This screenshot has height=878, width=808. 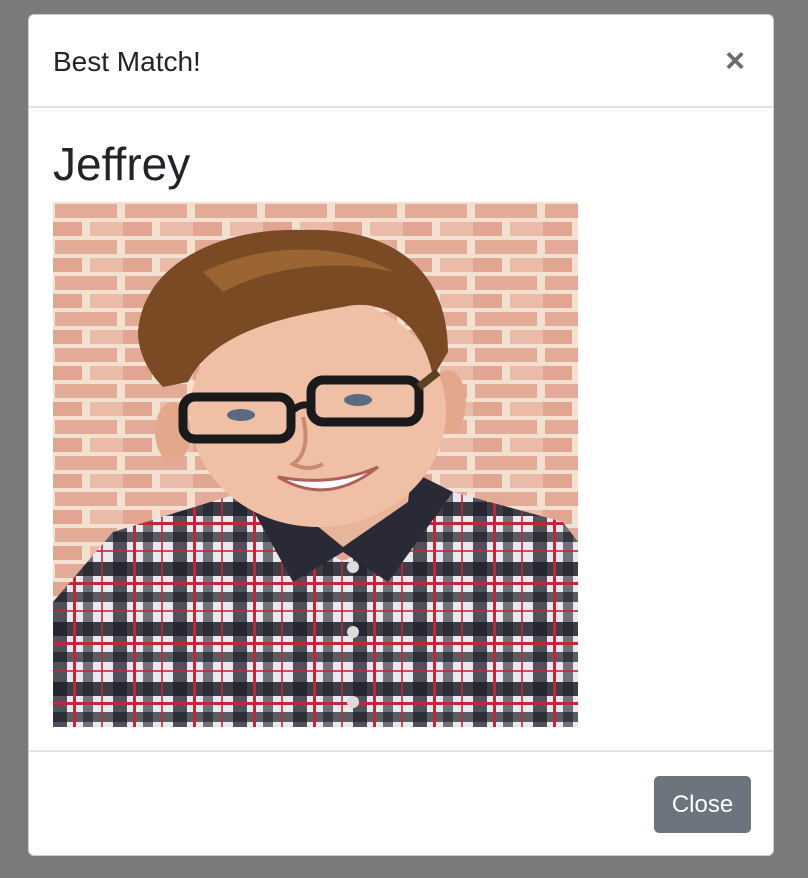 I want to click on close-button: Close, so click(x=702, y=804).